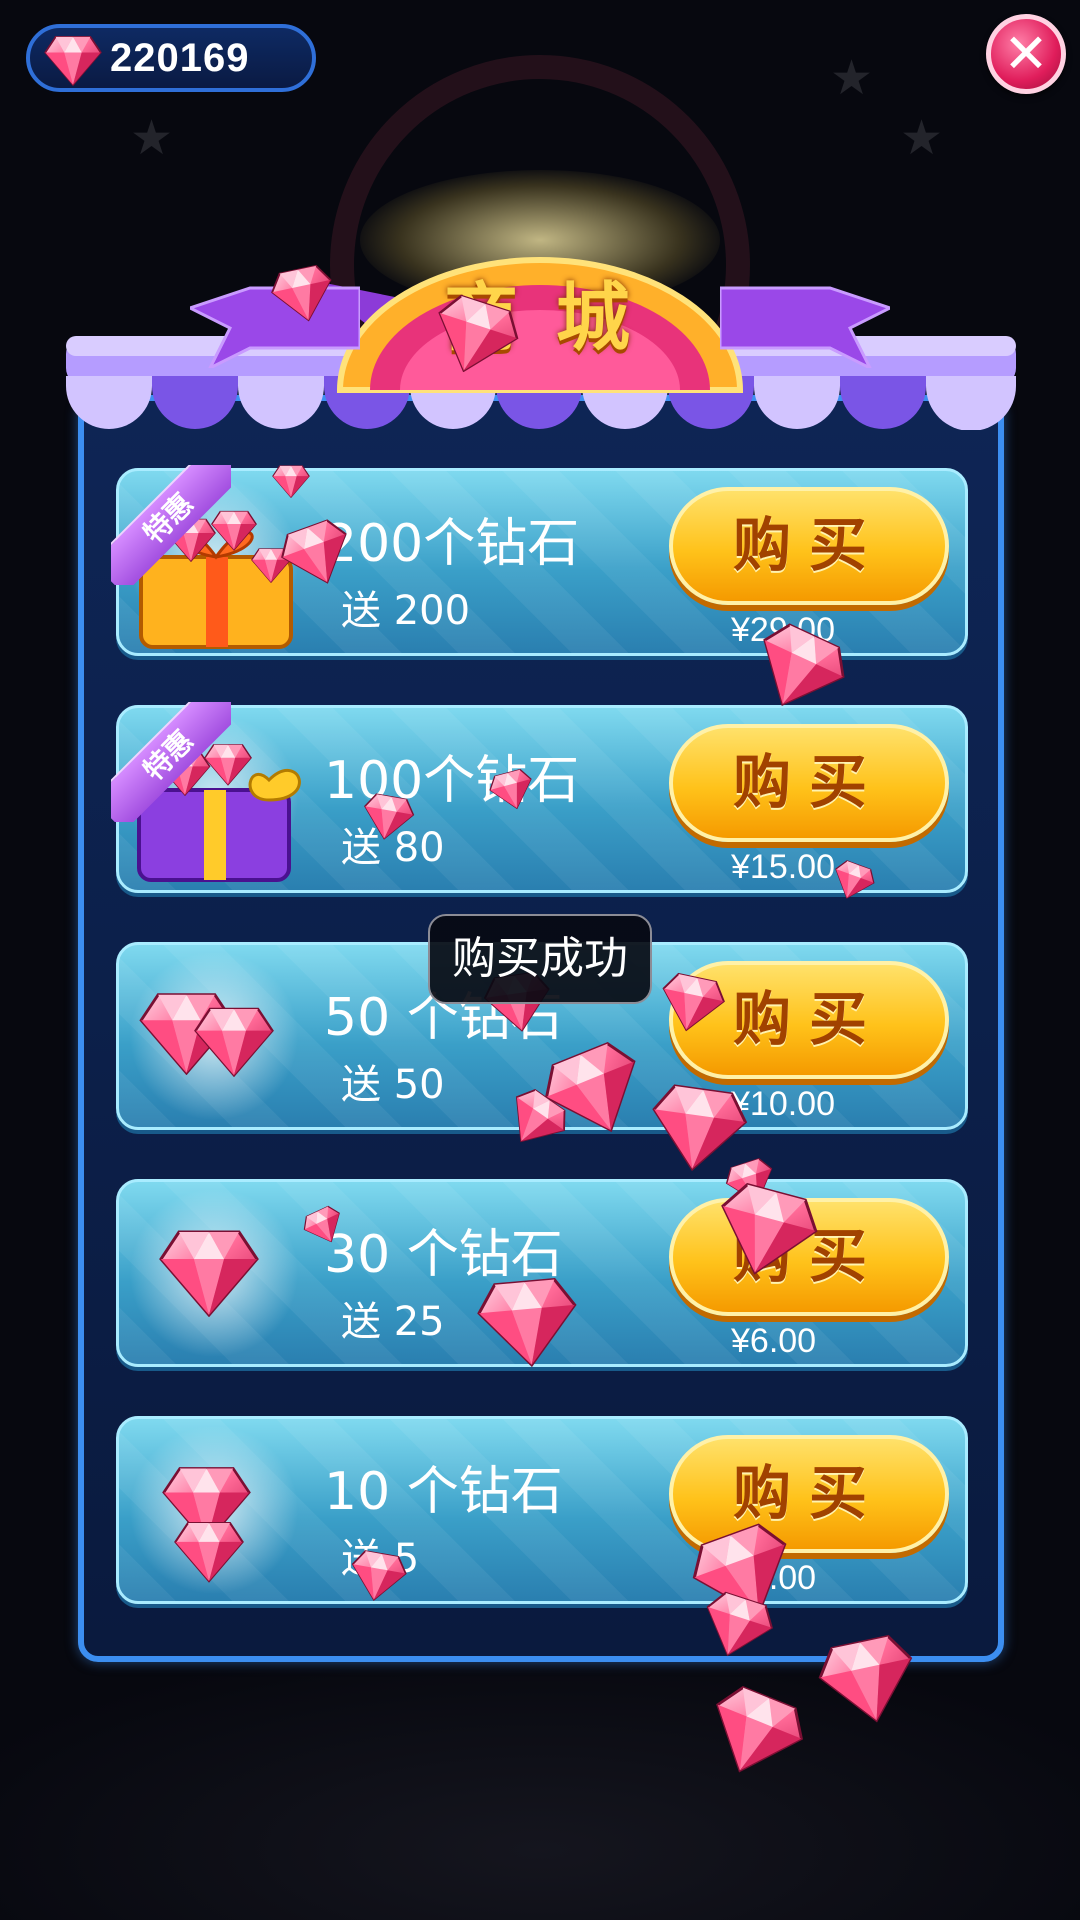 The height and width of the screenshot is (1920, 1080). Describe the element at coordinates (393, 1322) in the screenshot. I see `offer-bonus: 送 25` at that location.